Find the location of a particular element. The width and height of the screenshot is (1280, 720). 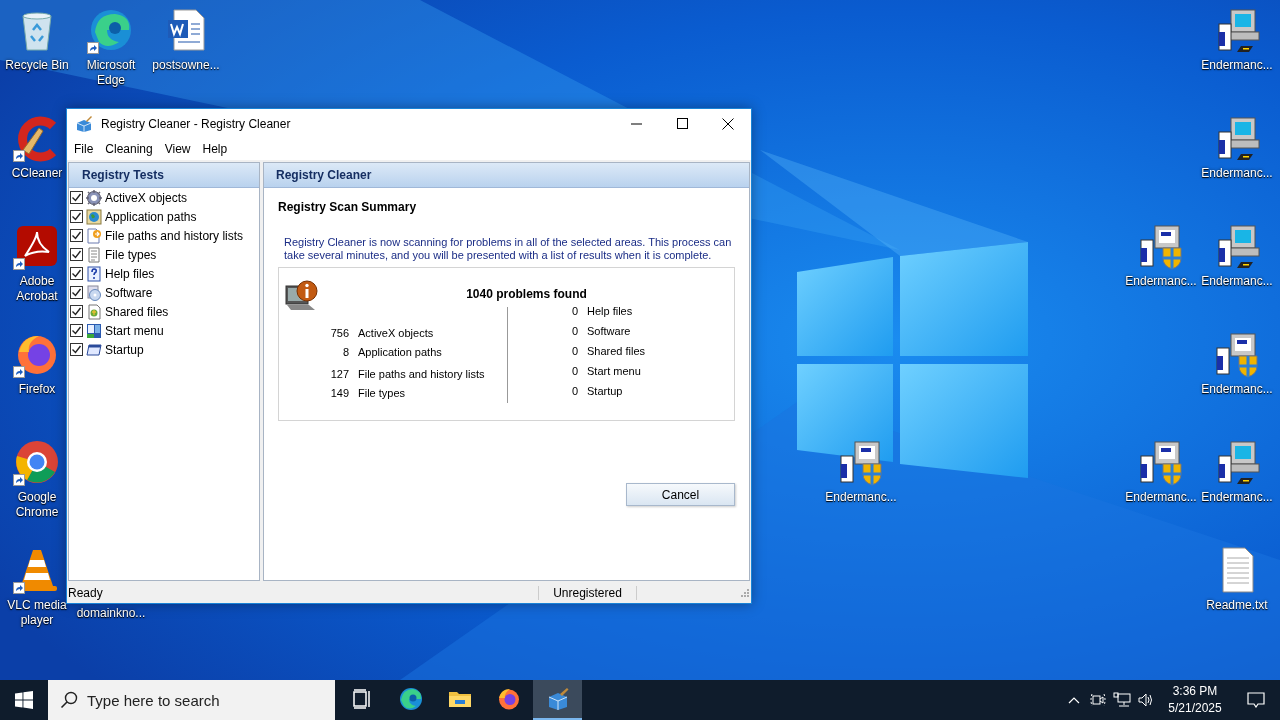

browser-icon is located at coordinates (37, 462).